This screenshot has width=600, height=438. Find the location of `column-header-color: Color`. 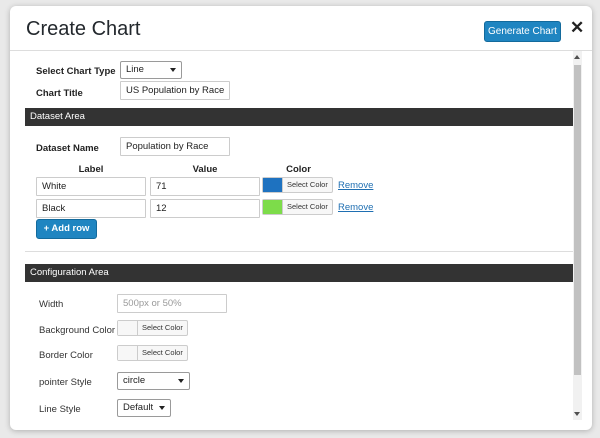

column-header-color: Color is located at coordinates (298, 169).